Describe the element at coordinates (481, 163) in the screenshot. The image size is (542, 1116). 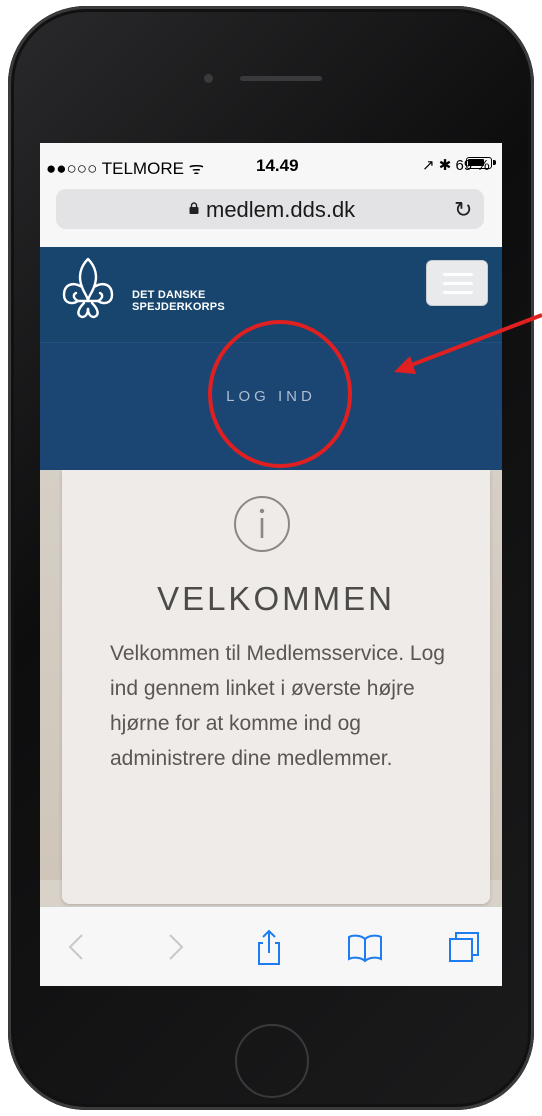
I see `battery-icon` at that location.